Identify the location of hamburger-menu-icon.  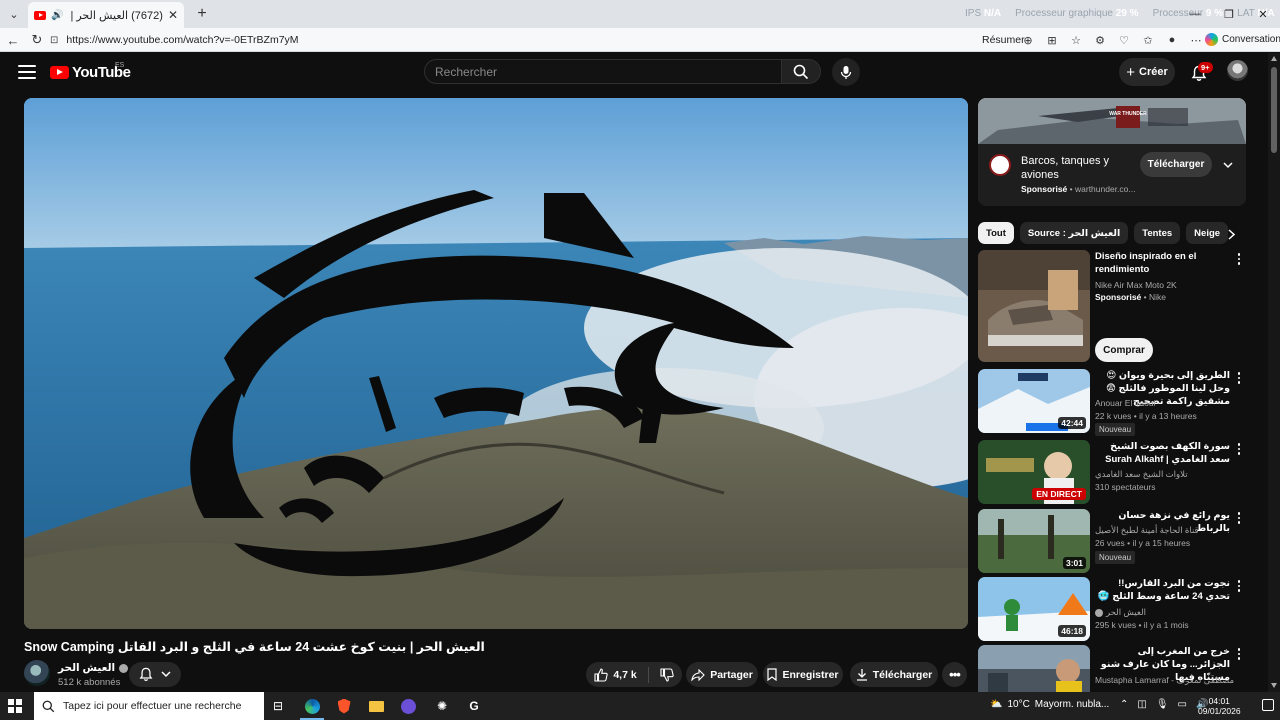
(27, 72).